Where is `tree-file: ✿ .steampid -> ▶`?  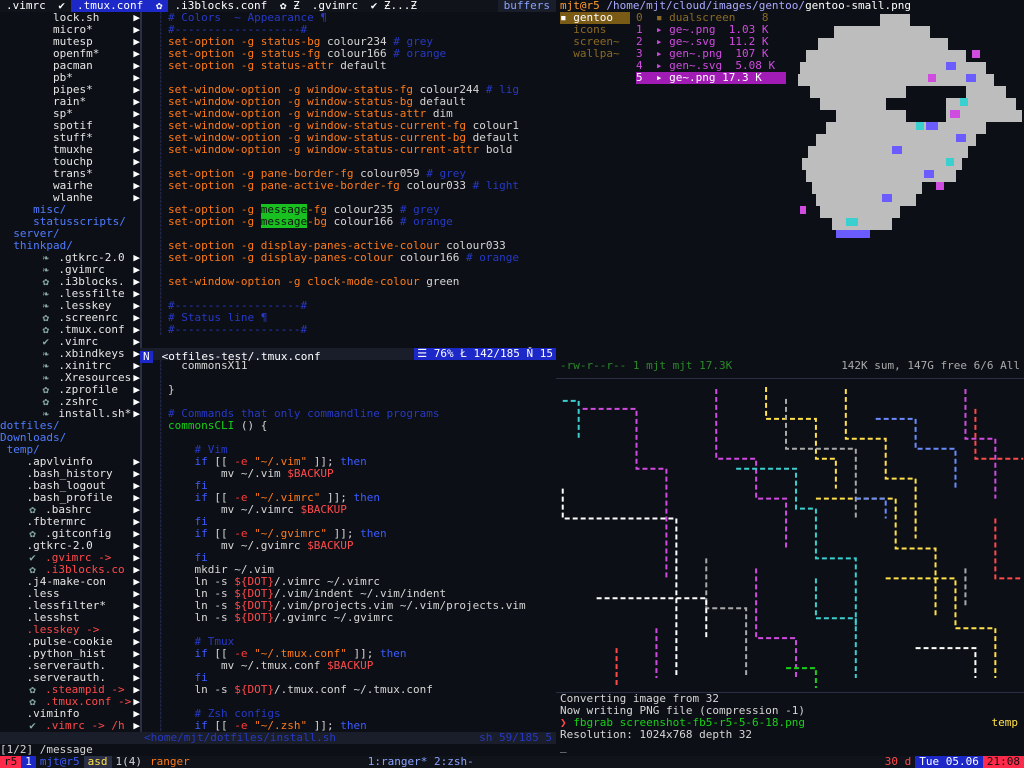
tree-file: ✿ .steampid -> ▶ is located at coordinates (70, 690).